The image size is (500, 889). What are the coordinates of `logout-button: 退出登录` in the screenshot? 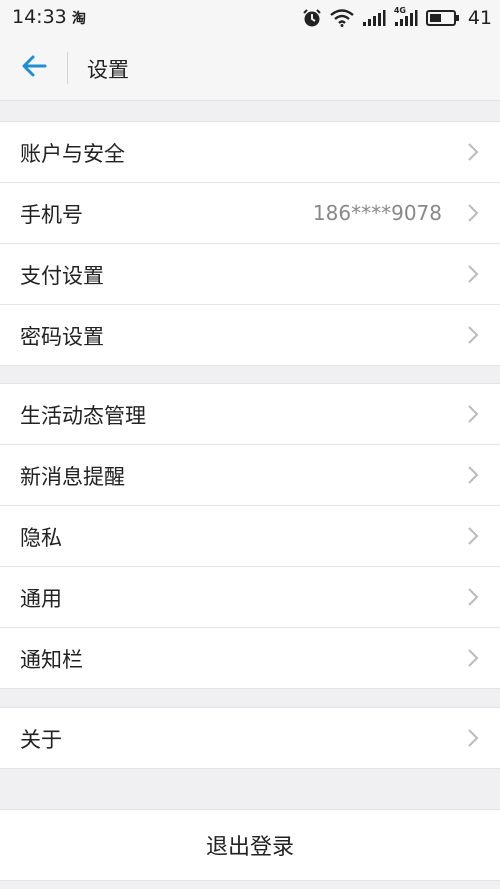 It's located at (250, 845).